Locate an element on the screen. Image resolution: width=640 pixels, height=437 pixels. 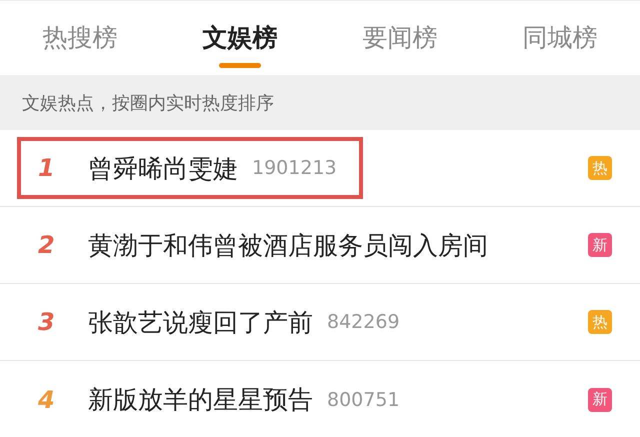
tab: 文娱榜 is located at coordinates (240, 38).